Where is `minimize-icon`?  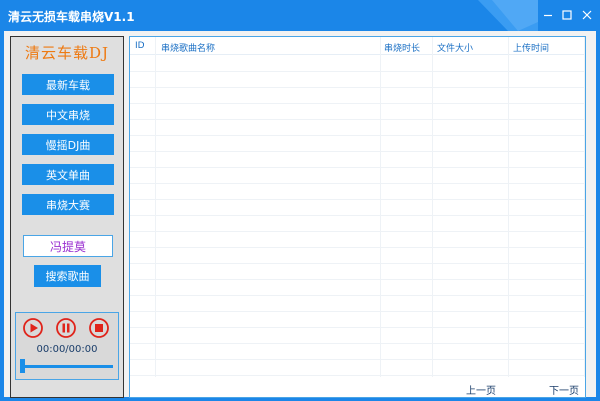 minimize-icon is located at coordinates (548, 15).